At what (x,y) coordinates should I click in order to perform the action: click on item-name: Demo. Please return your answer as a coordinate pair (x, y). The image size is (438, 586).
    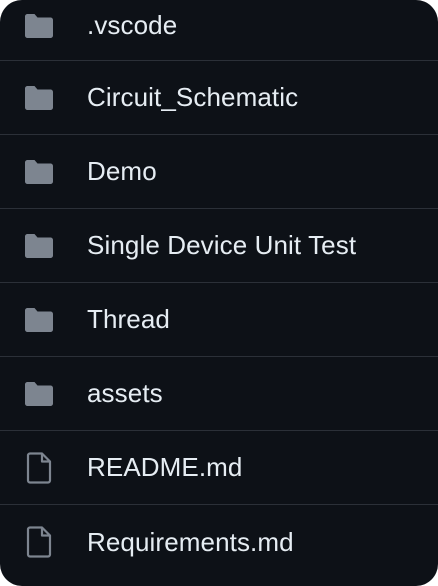
    Looking at the image, I should click on (122, 171).